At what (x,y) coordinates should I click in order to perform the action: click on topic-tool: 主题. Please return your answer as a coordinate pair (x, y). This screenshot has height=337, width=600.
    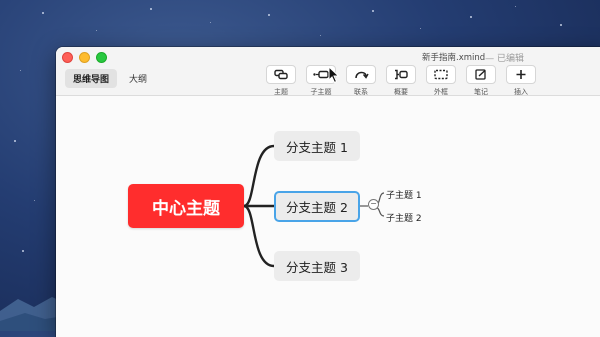
    Looking at the image, I should click on (281, 81).